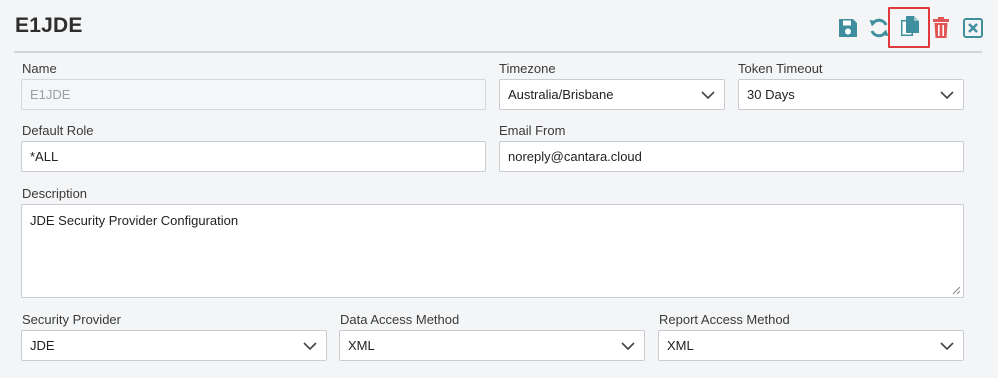 The image size is (998, 378). Describe the element at coordinates (498, 52) in the screenshot. I see `header-divider` at that location.